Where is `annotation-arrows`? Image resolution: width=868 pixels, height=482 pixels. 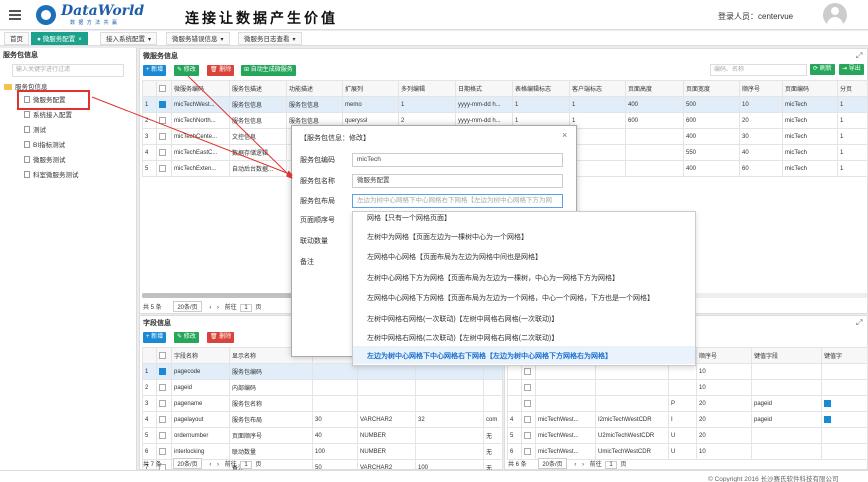 annotation-arrows is located at coordinates (192, 127).